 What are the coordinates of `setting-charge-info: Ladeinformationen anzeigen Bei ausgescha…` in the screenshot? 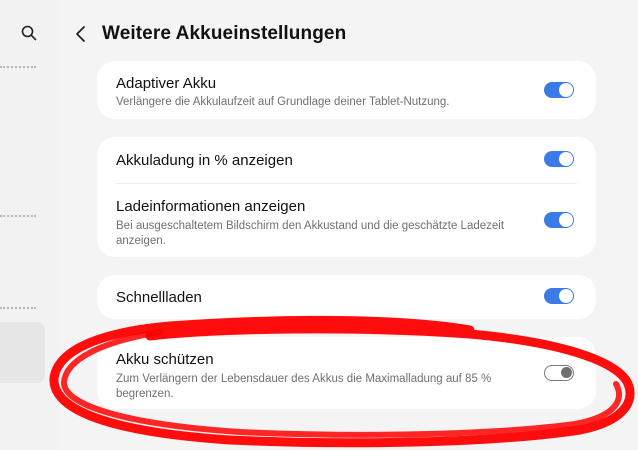 It's located at (346, 220).